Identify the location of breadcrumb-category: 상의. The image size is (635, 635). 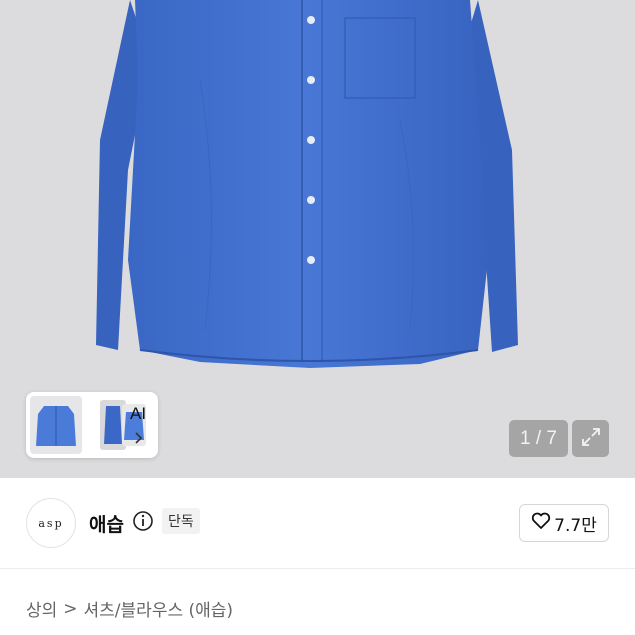
(41, 608).